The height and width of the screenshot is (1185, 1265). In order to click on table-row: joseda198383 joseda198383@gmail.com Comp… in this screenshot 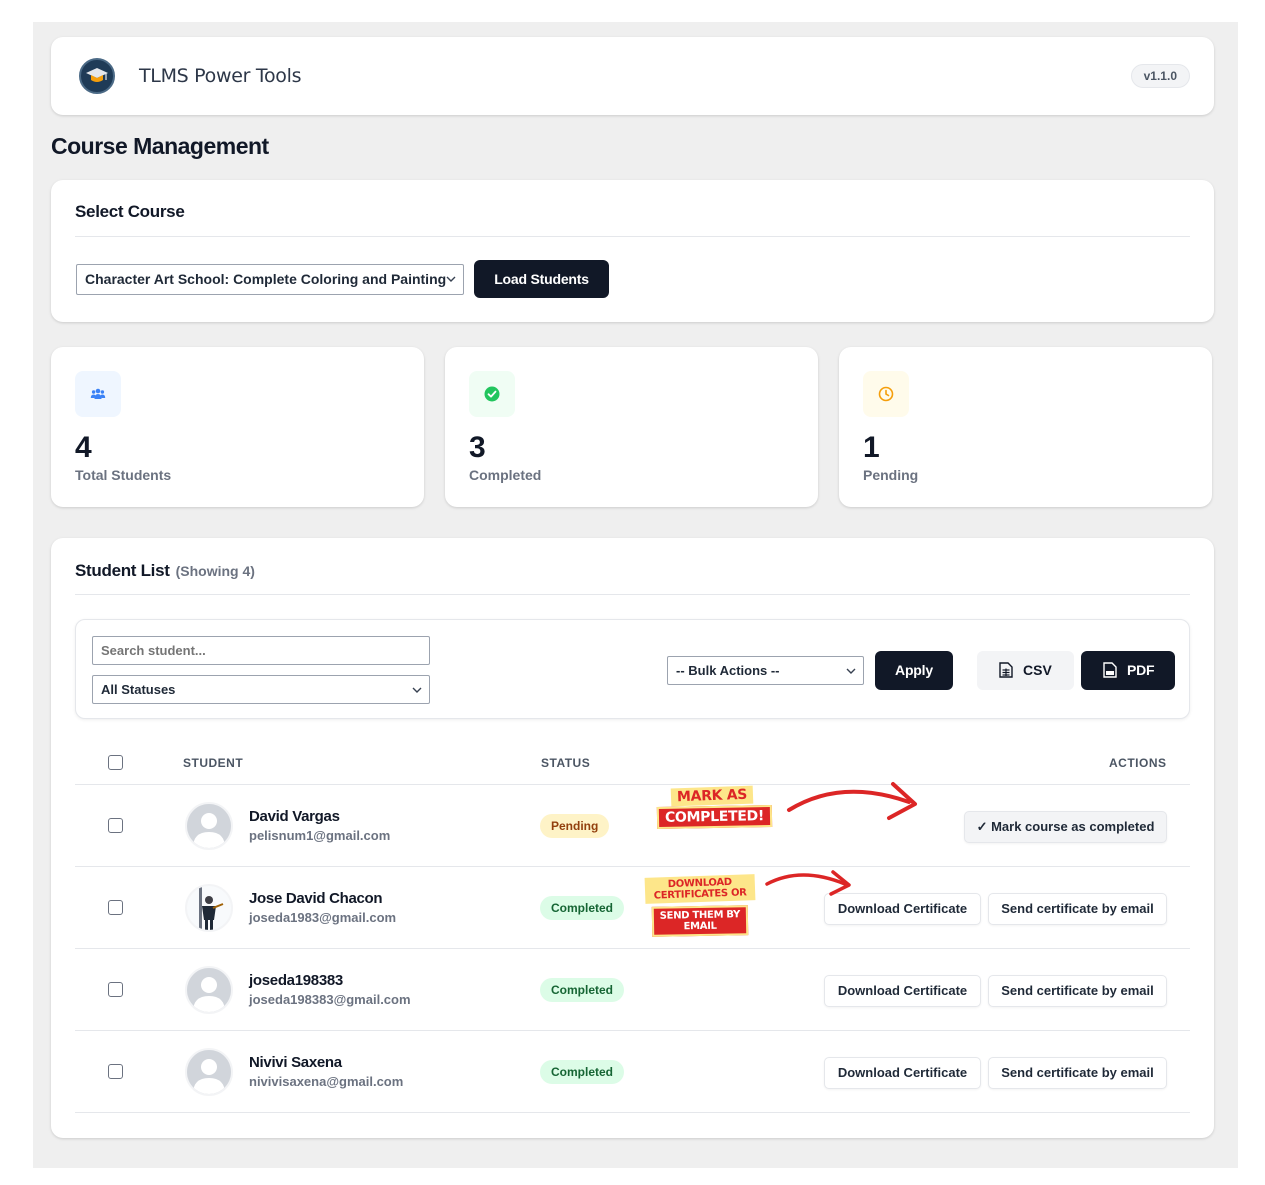, I will do `click(632, 990)`.